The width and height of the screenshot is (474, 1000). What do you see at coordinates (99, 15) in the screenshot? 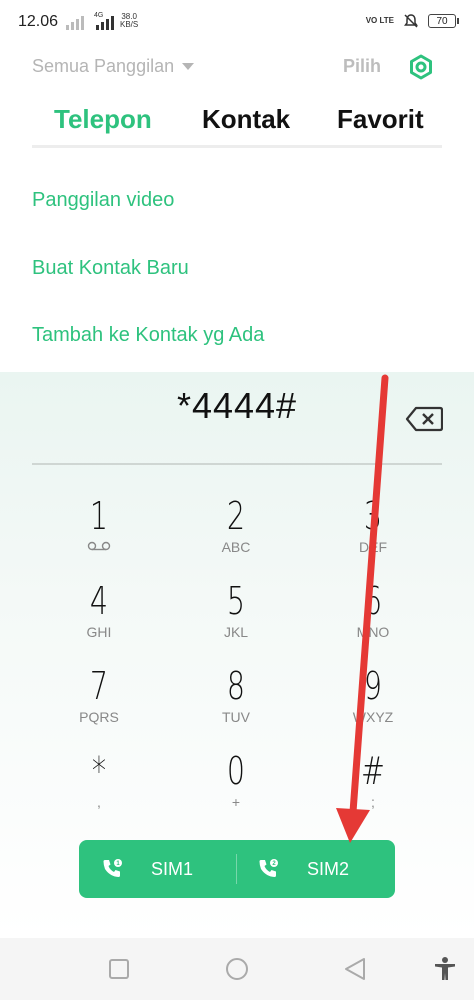
I see `network-type: 4G` at bounding box center [99, 15].